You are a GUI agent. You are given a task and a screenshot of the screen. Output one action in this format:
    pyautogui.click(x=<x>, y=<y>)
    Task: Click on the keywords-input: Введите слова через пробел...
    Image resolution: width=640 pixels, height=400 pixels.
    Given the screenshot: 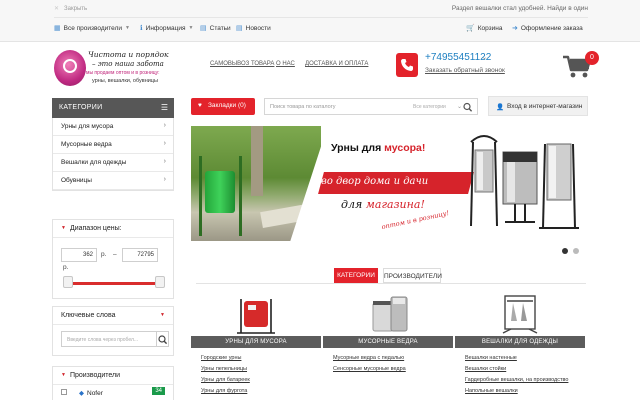 What is the action you would take?
    pyautogui.click(x=109, y=339)
    